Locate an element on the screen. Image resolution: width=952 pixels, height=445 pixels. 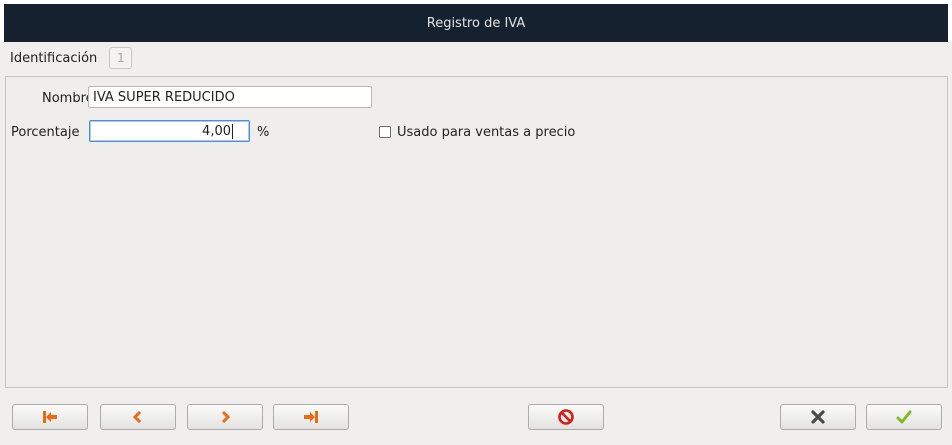
last-record-icon is located at coordinates (311, 417).